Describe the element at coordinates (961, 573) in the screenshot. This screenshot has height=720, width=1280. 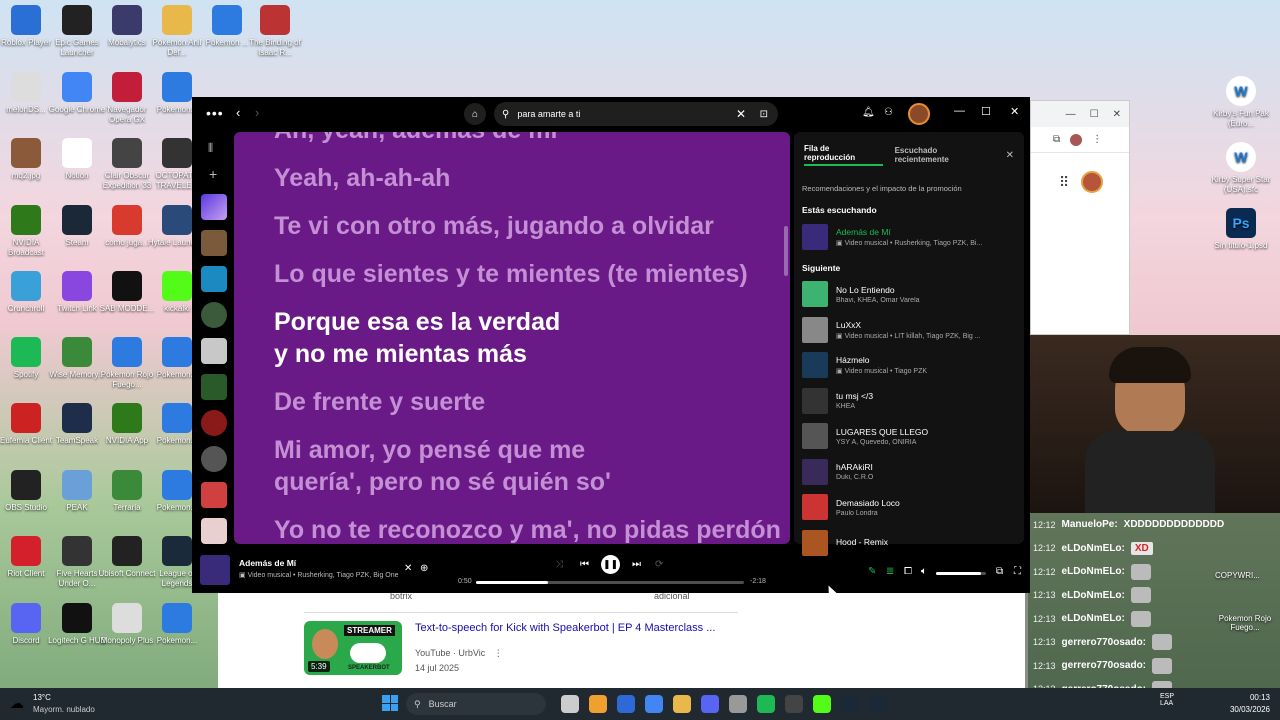
I see `volume-slider` at that location.